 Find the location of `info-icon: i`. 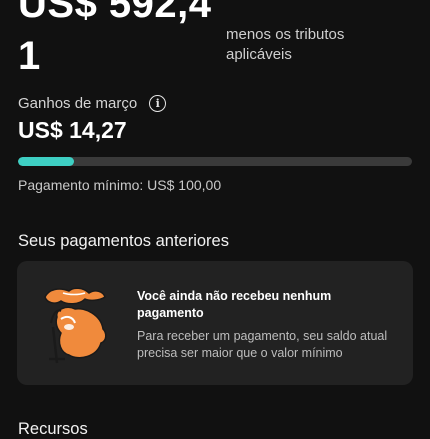

info-icon: i is located at coordinates (158, 103).